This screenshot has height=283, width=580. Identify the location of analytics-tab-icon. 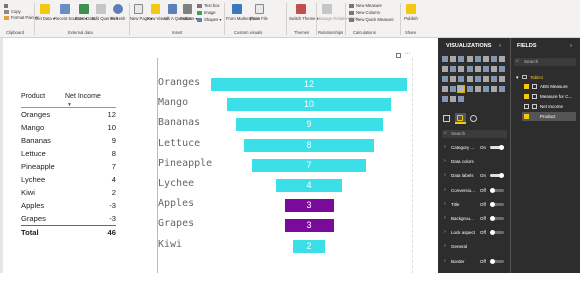
(473, 118).